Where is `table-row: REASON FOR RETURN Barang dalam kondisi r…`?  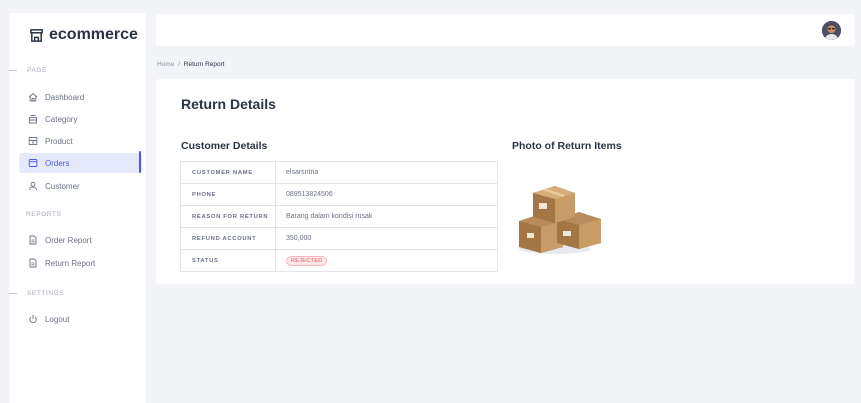 table-row: REASON FOR RETURN Barang dalam kondisi r… is located at coordinates (339, 216).